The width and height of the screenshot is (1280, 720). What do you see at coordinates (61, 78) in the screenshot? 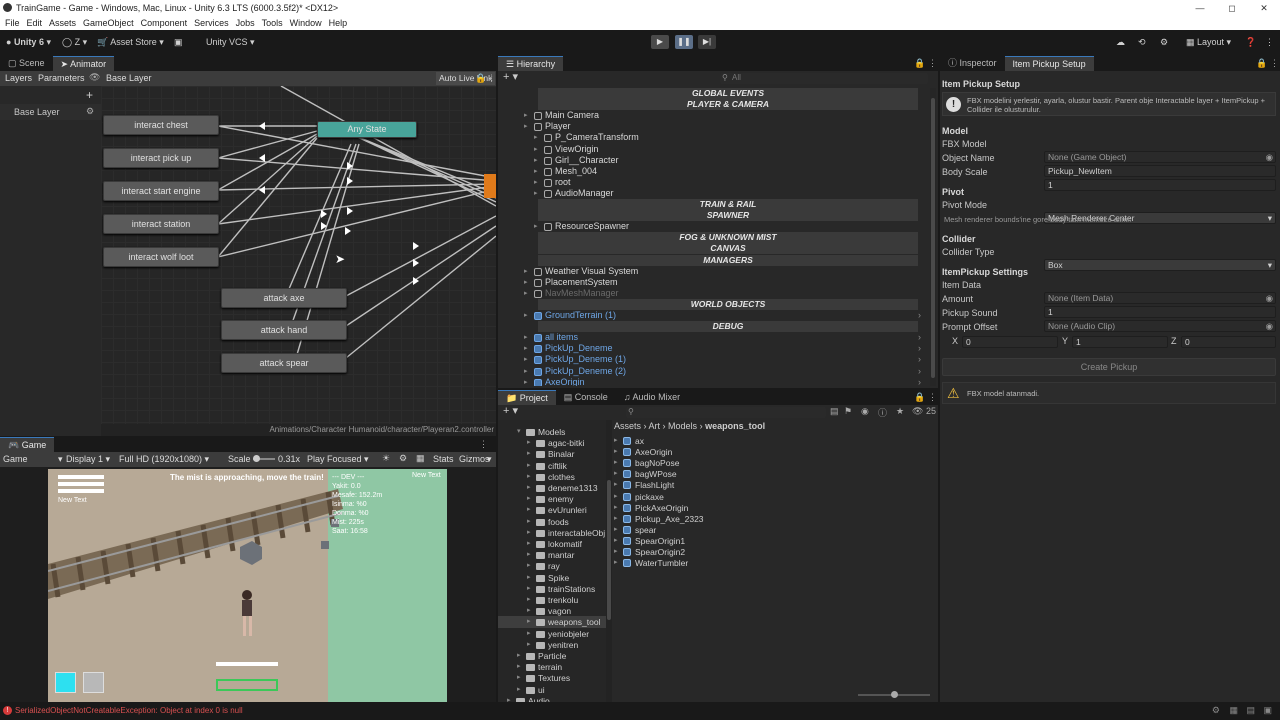
I see `parameters-tab: Parameters` at bounding box center [61, 78].